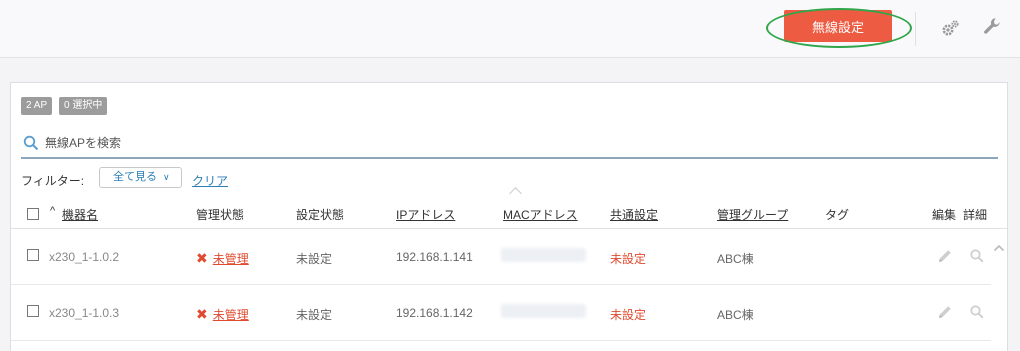 The height and width of the screenshot is (351, 1020). I want to click on ap-count-badge: 2 AP, so click(37, 106).